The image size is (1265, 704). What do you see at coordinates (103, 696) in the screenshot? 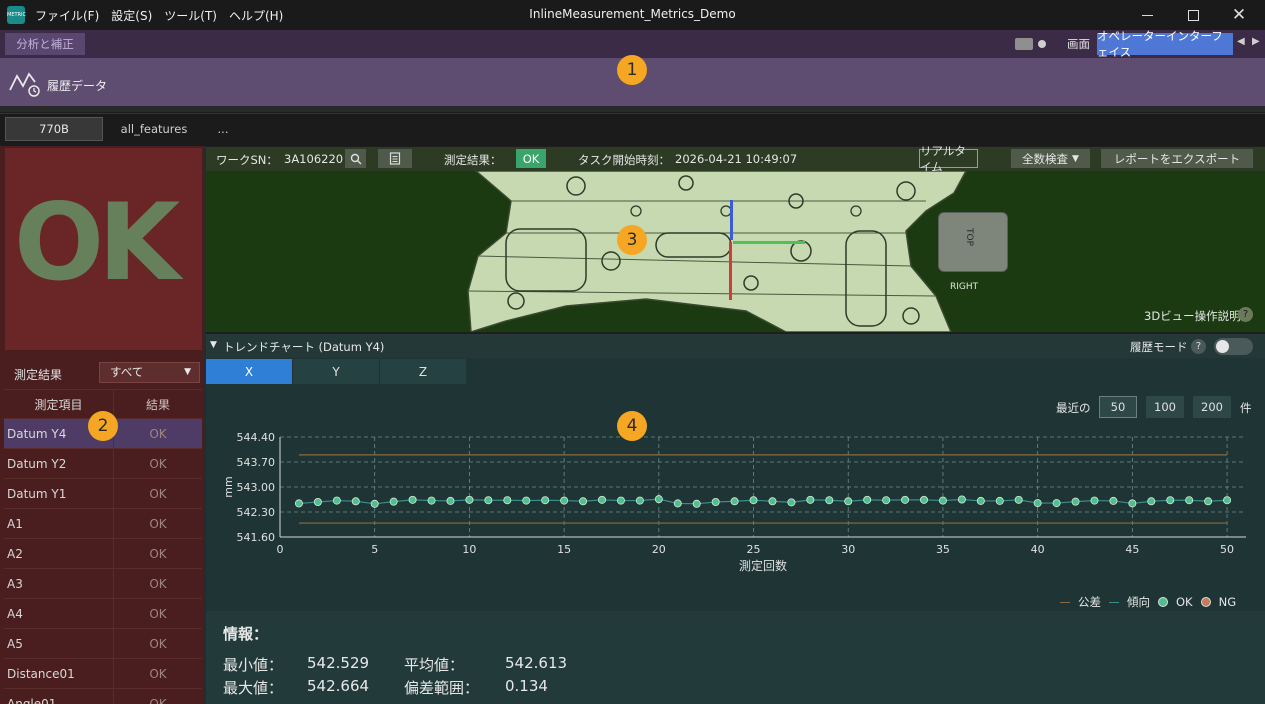
I see `table-row: Angle01 OK` at bounding box center [103, 696].